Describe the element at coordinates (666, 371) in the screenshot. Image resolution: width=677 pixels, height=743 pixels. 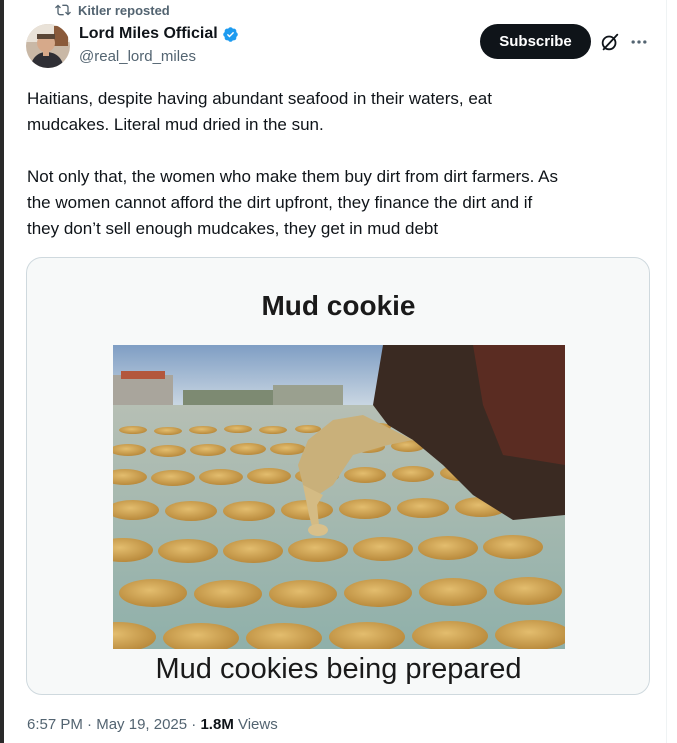
I see `timeline-border` at that location.